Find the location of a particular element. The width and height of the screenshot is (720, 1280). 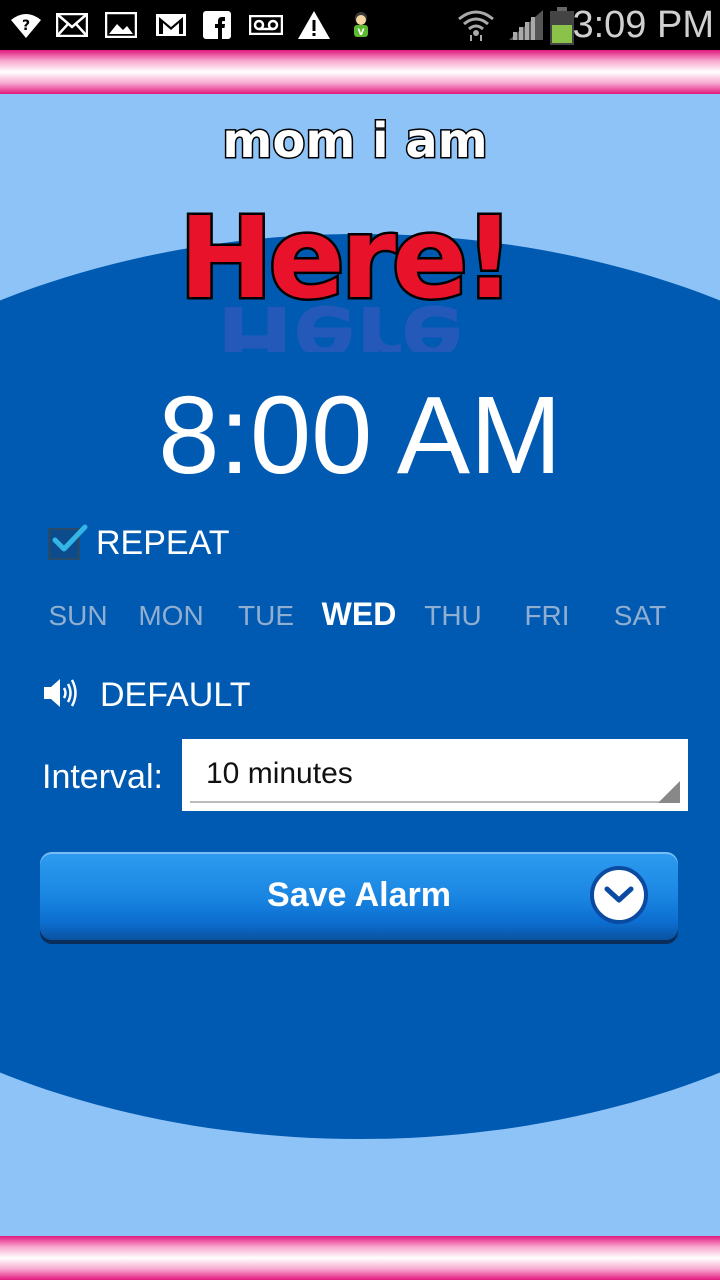

chevron-down-icon is located at coordinates (619, 895).